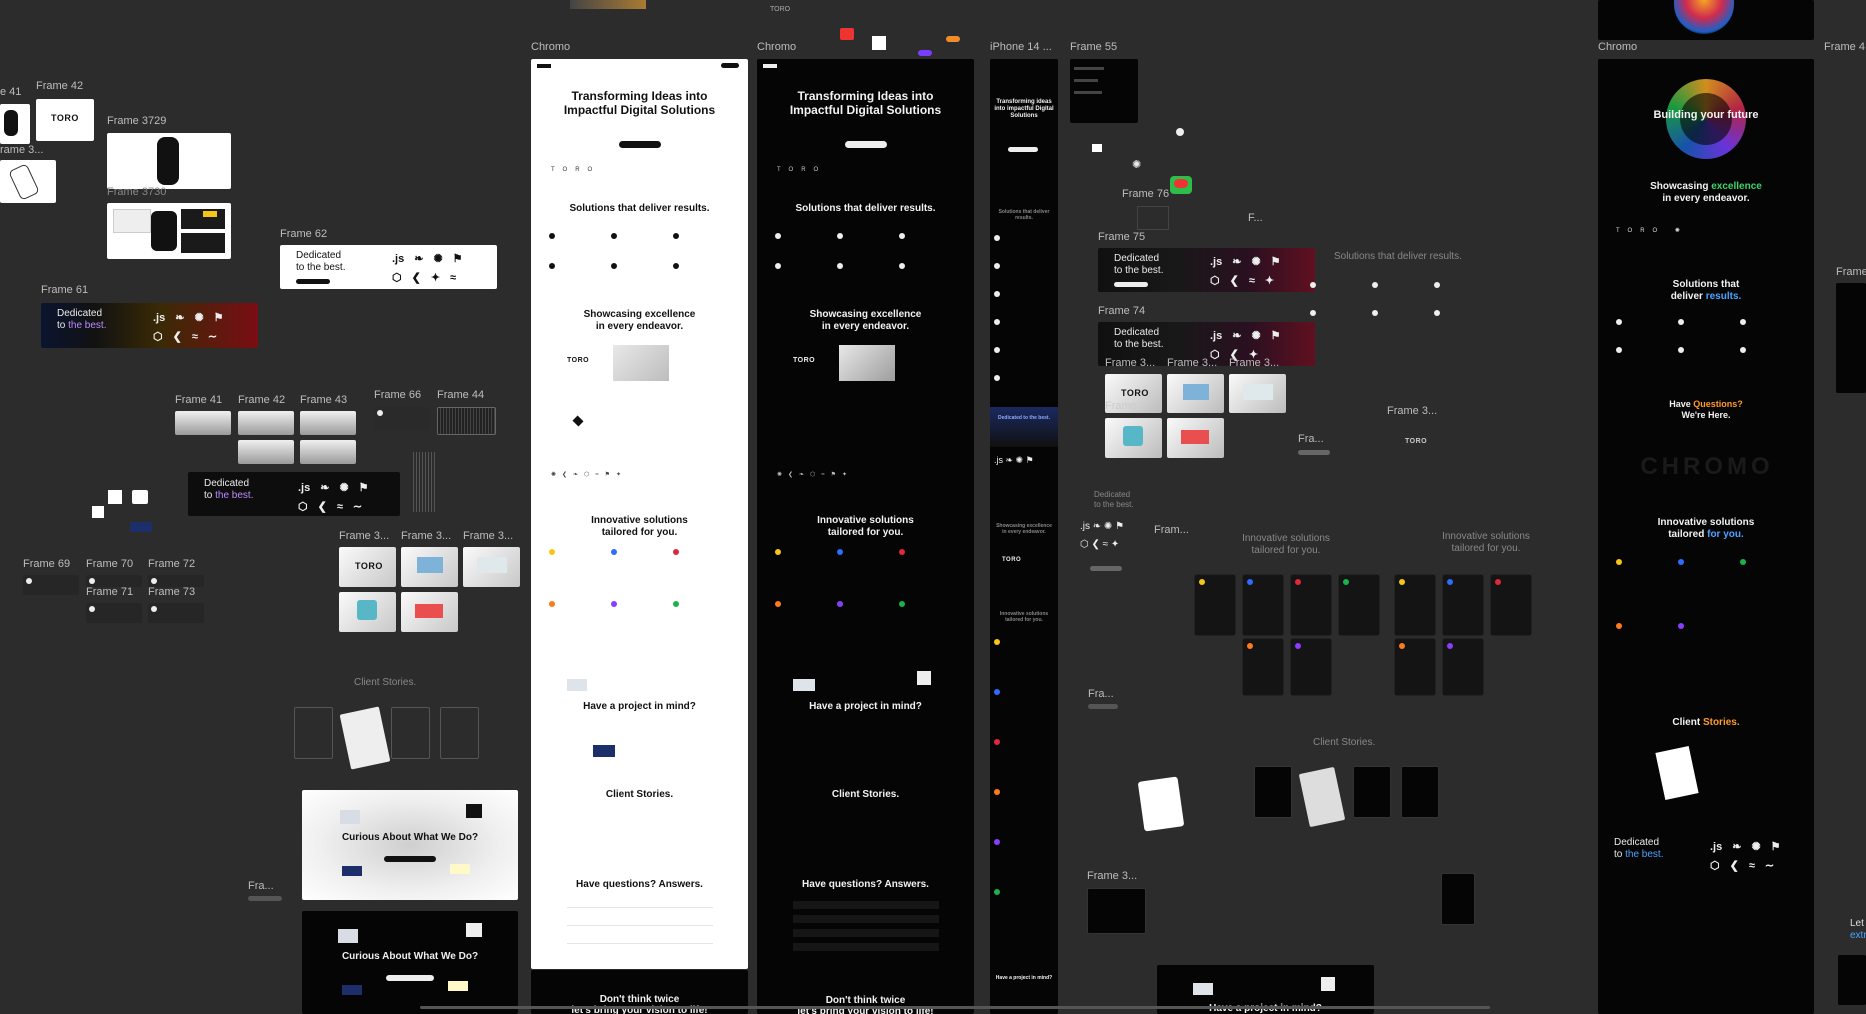  Describe the element at coordinates (171, 592) in the screenshot. I see `frame-label: Frame 73` at that location.